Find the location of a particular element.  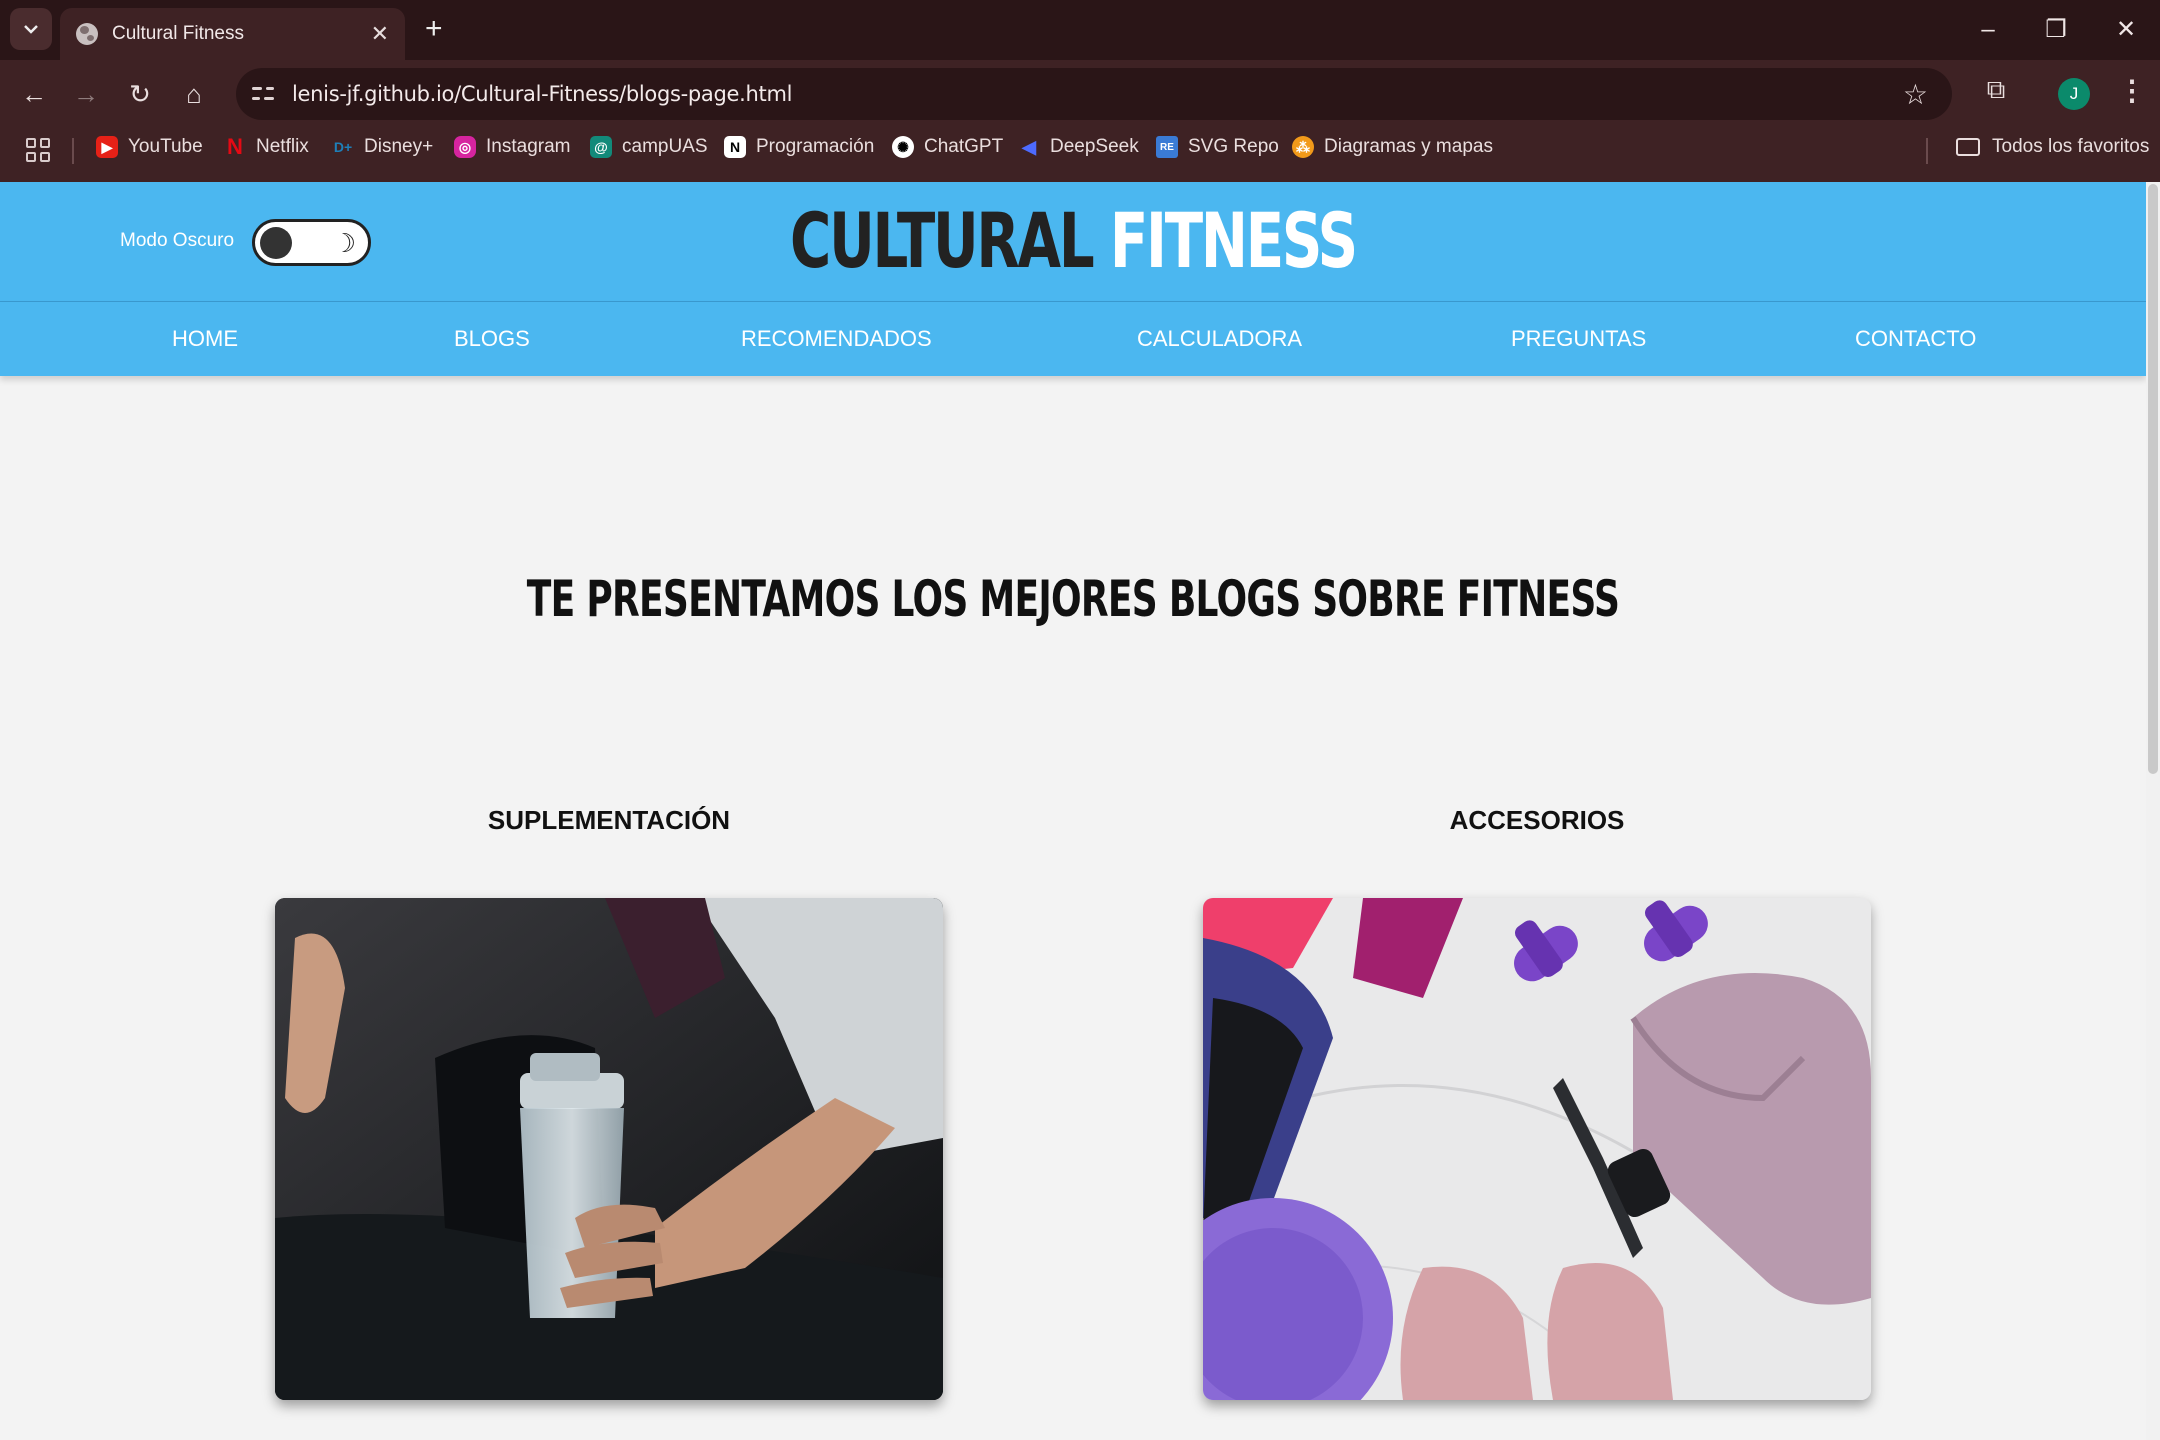

bookmark-programacion: N Programación is located at coordinates (799, 147).